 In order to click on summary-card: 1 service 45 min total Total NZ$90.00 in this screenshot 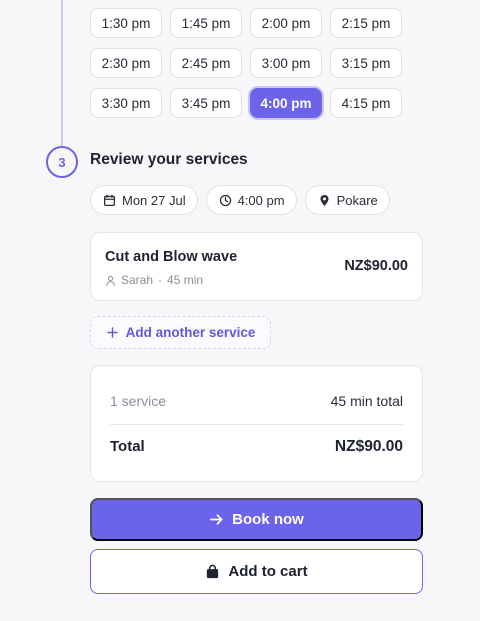, I will do `click(256, 423)`.